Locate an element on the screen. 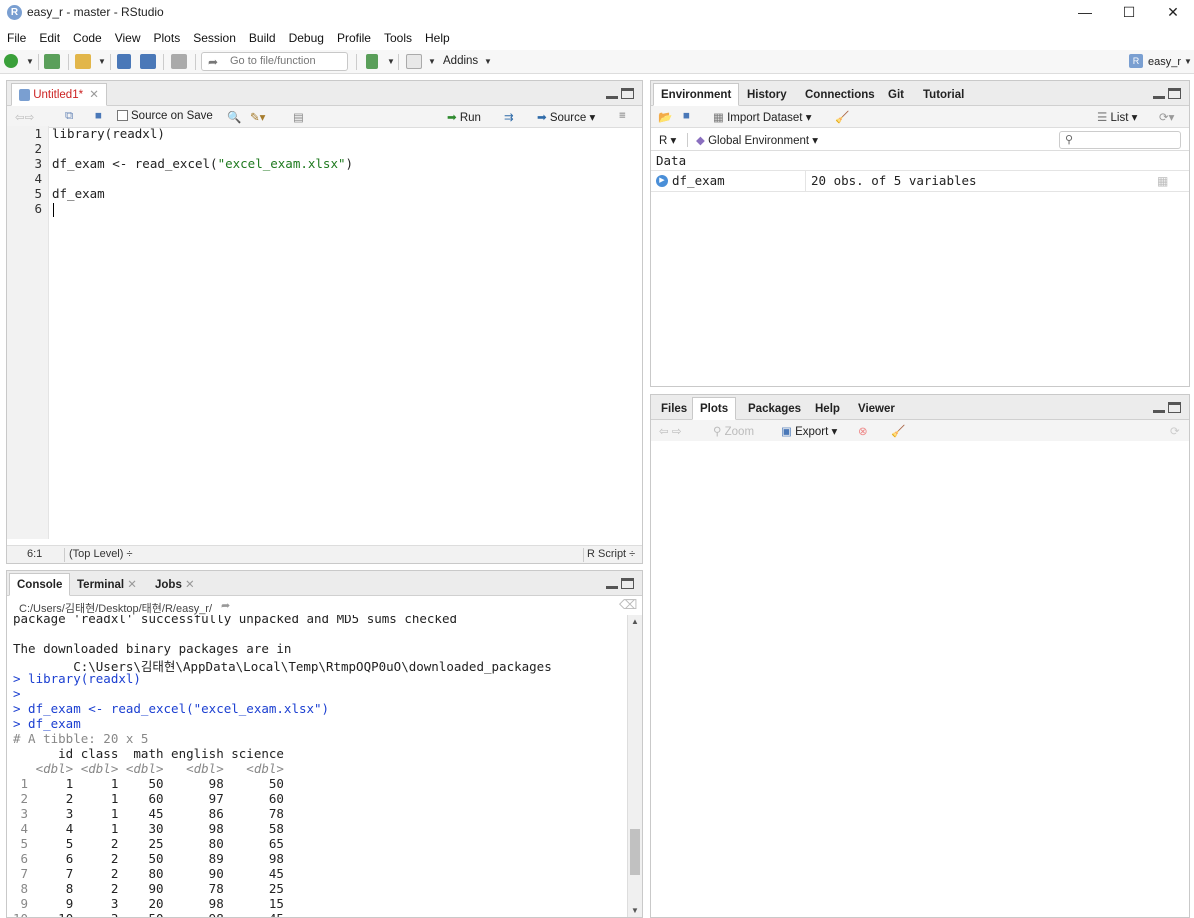 The image size is (1194, 918). menu-view: View is located at coordinates (128, 38).